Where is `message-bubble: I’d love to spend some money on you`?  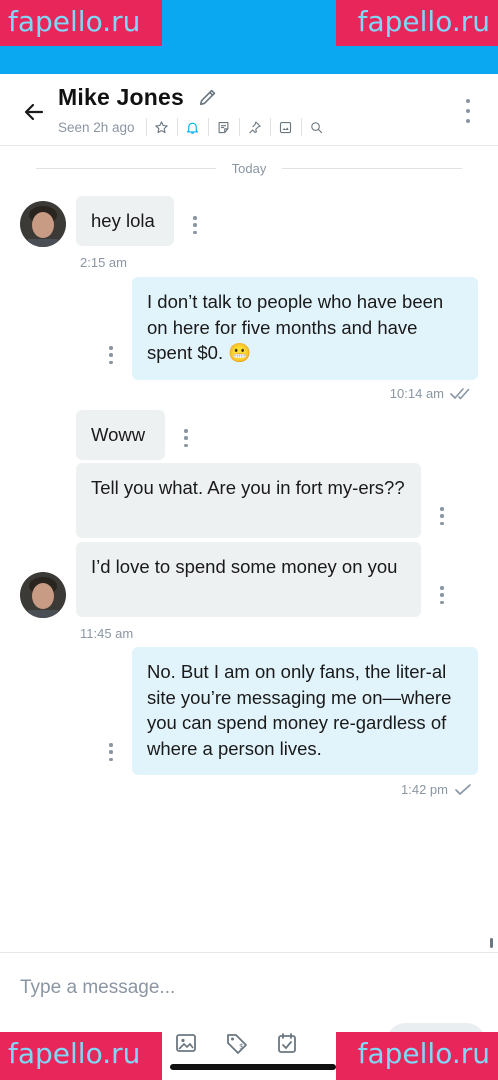
message-bubble: I’d love to spend some money on you is located at coordinates (248, 579).